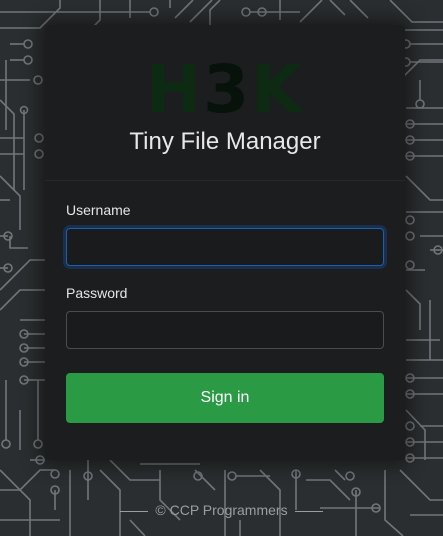 This screenshot has height=536, width=443. What do you see at coordinates (225, 247) in the screenshot?
I see `username-input` at bounding box center [225, 247].